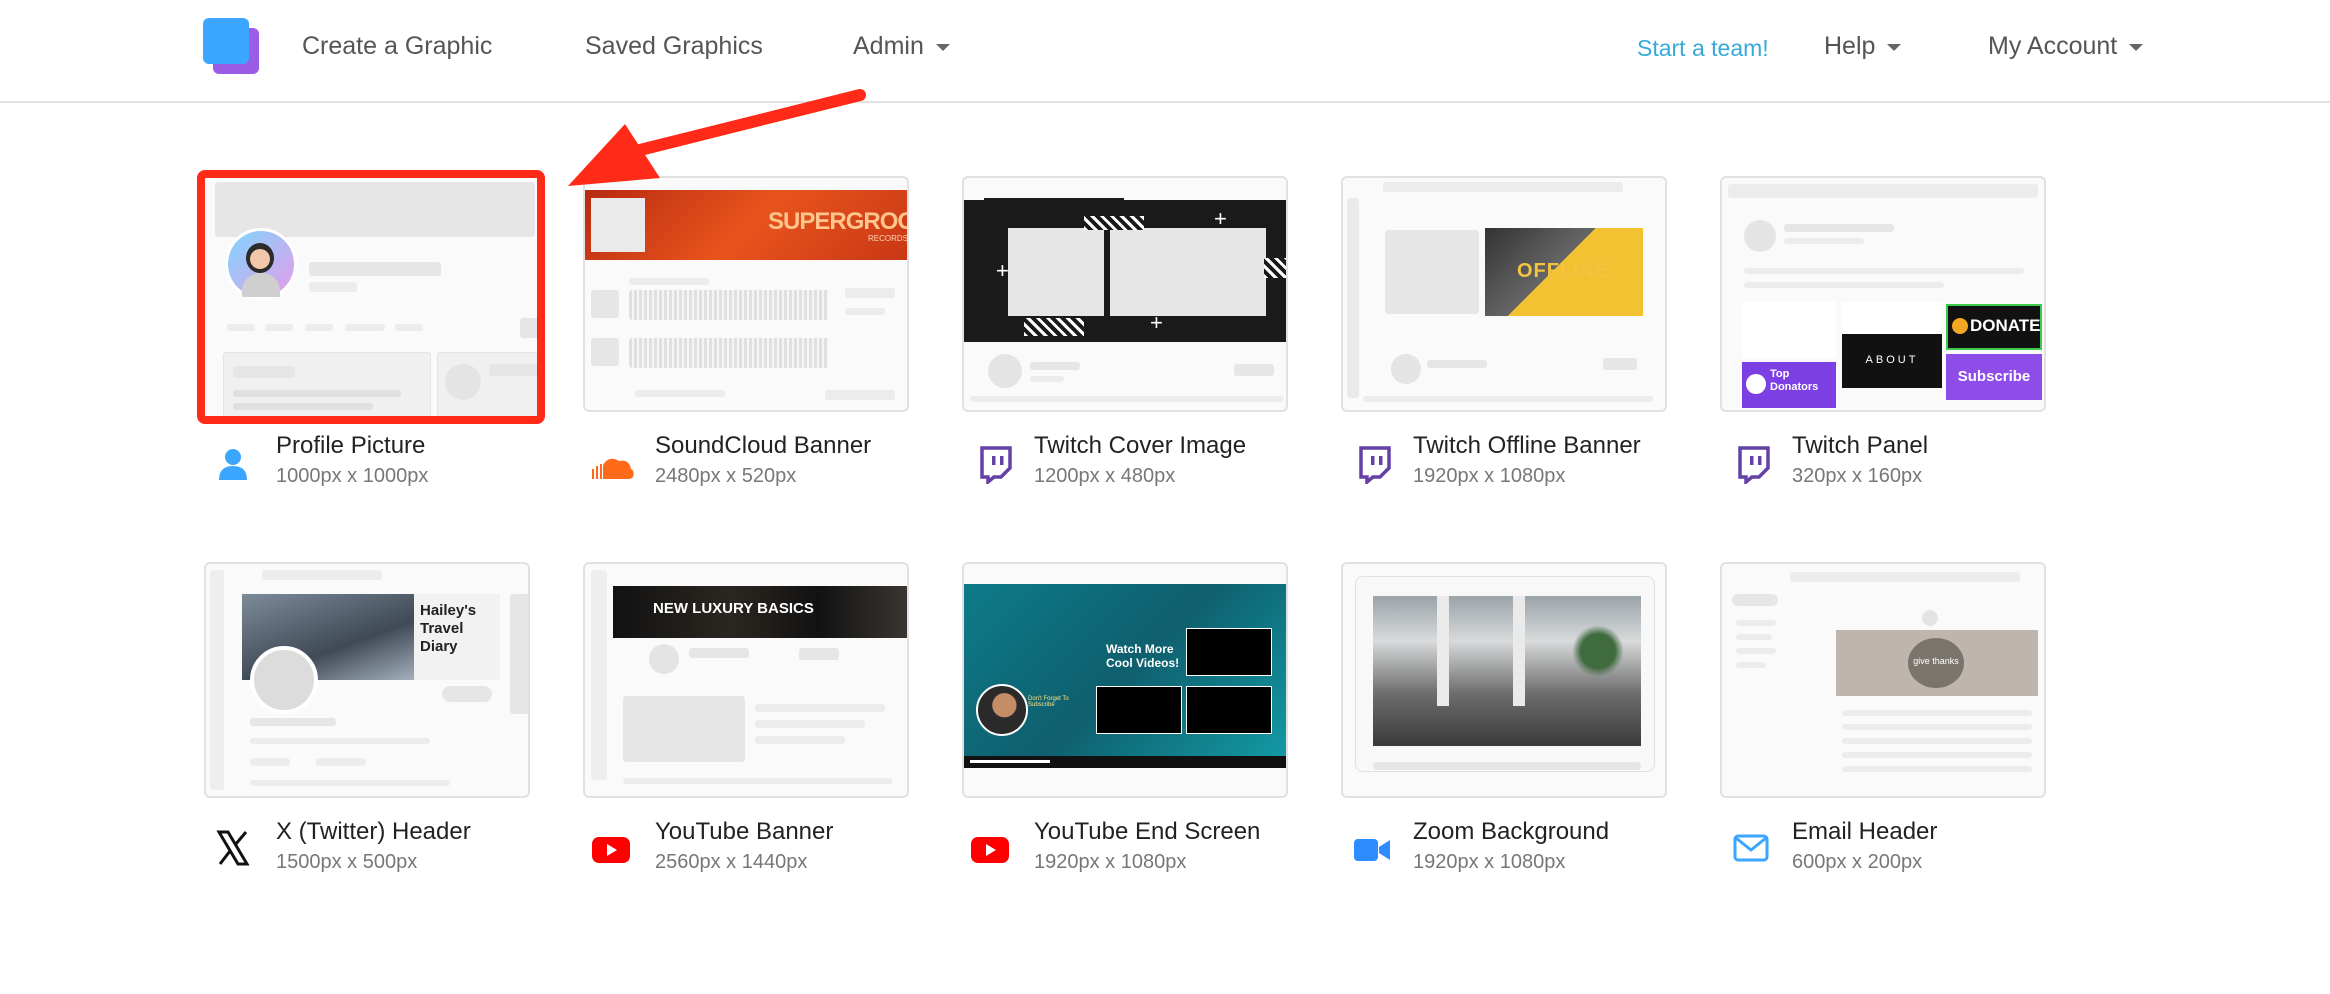 This screenshot has height=994, width=2330. I want to click on card-title: Twitch Offline Banner, so click(1527, 446).